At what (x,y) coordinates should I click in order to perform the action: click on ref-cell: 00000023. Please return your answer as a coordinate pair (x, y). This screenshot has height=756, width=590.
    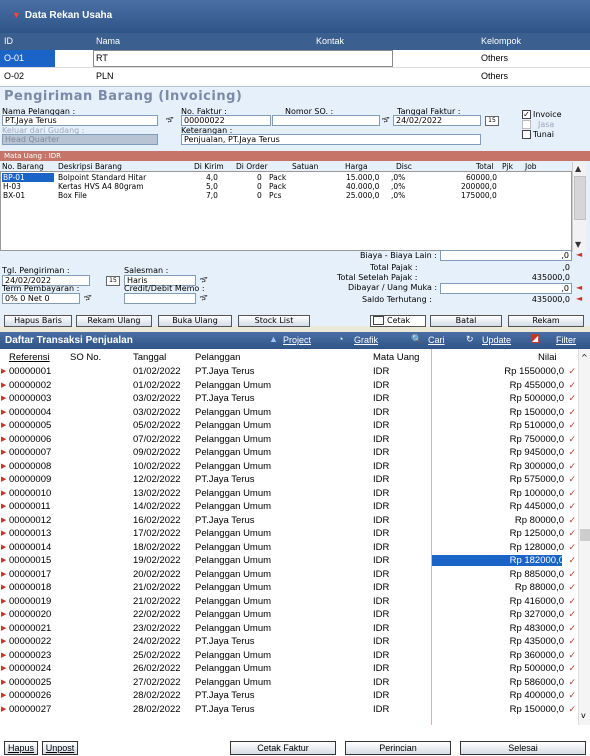
    Looking at the image, I should click on (30, 655).